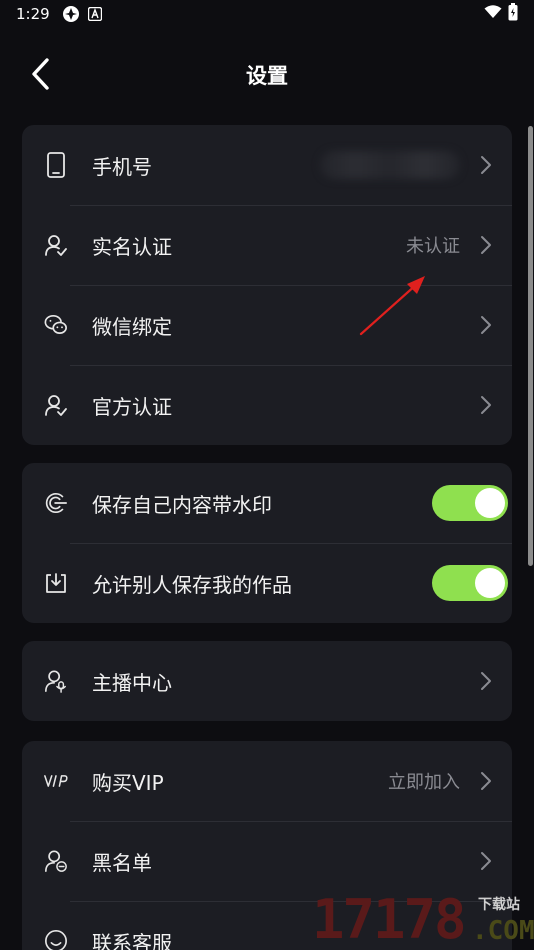 This screenshot has height=950, width=534. What do you see at coordinates (56, 861) in the screenshot?
I see `user-block-icon` at bounding box center [56, 861].